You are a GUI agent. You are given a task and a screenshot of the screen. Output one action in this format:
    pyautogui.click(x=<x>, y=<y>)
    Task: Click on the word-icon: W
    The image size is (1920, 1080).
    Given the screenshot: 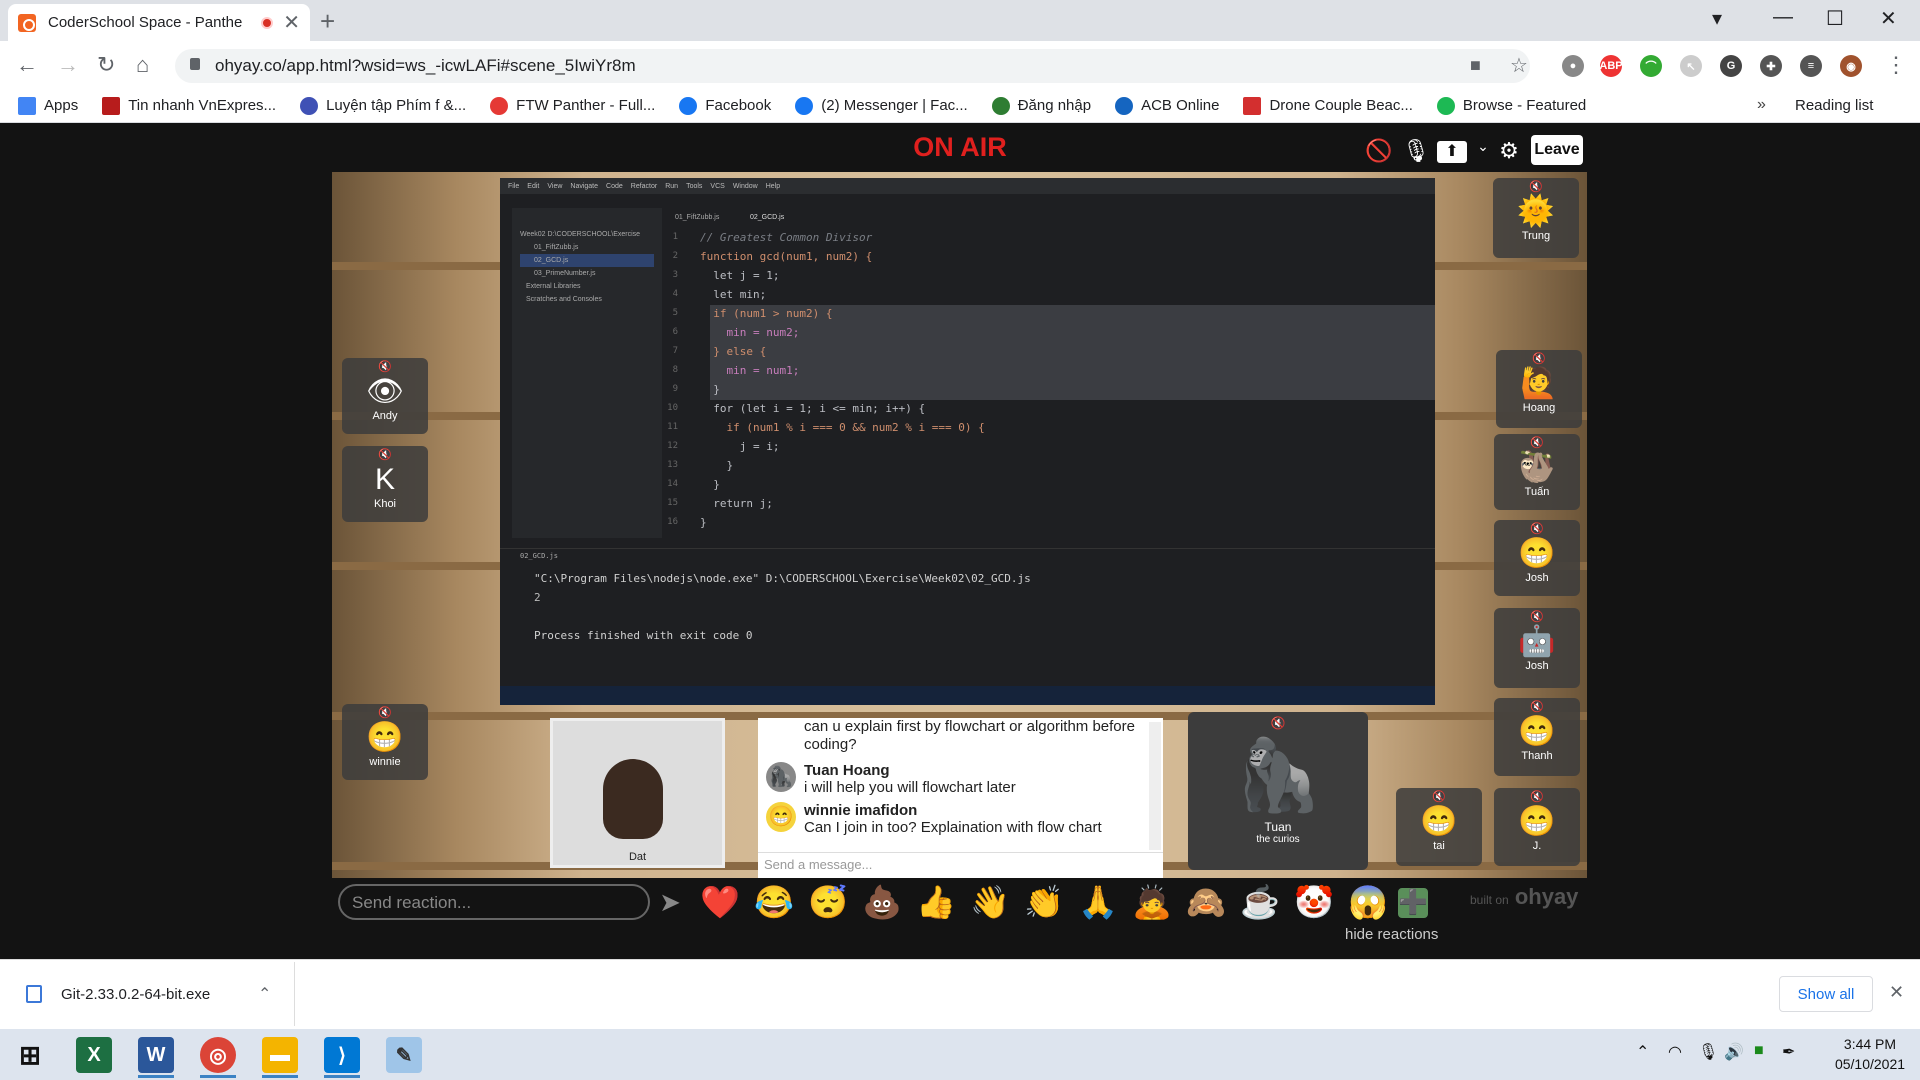 What is the action you would take?
    pyautogui.click(x=156, y=1055)
    